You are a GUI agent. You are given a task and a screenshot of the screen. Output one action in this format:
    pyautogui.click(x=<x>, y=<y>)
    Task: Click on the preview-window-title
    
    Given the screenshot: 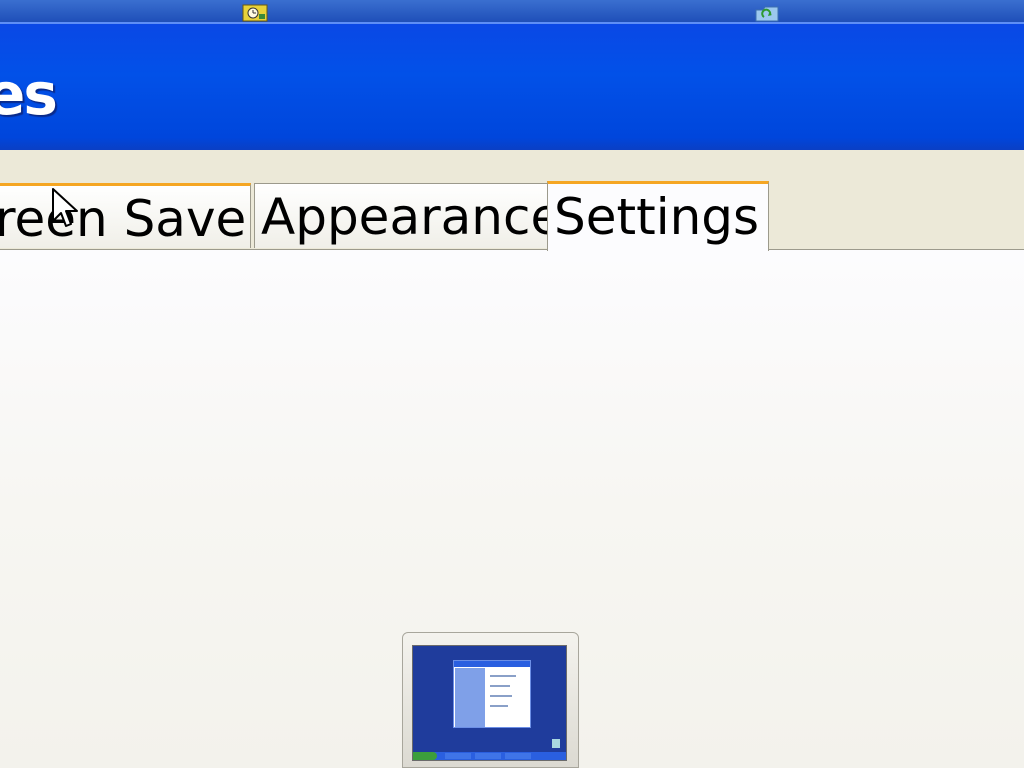 What is the action you would take?
    pyautogui.click(x=492, y=664)
    